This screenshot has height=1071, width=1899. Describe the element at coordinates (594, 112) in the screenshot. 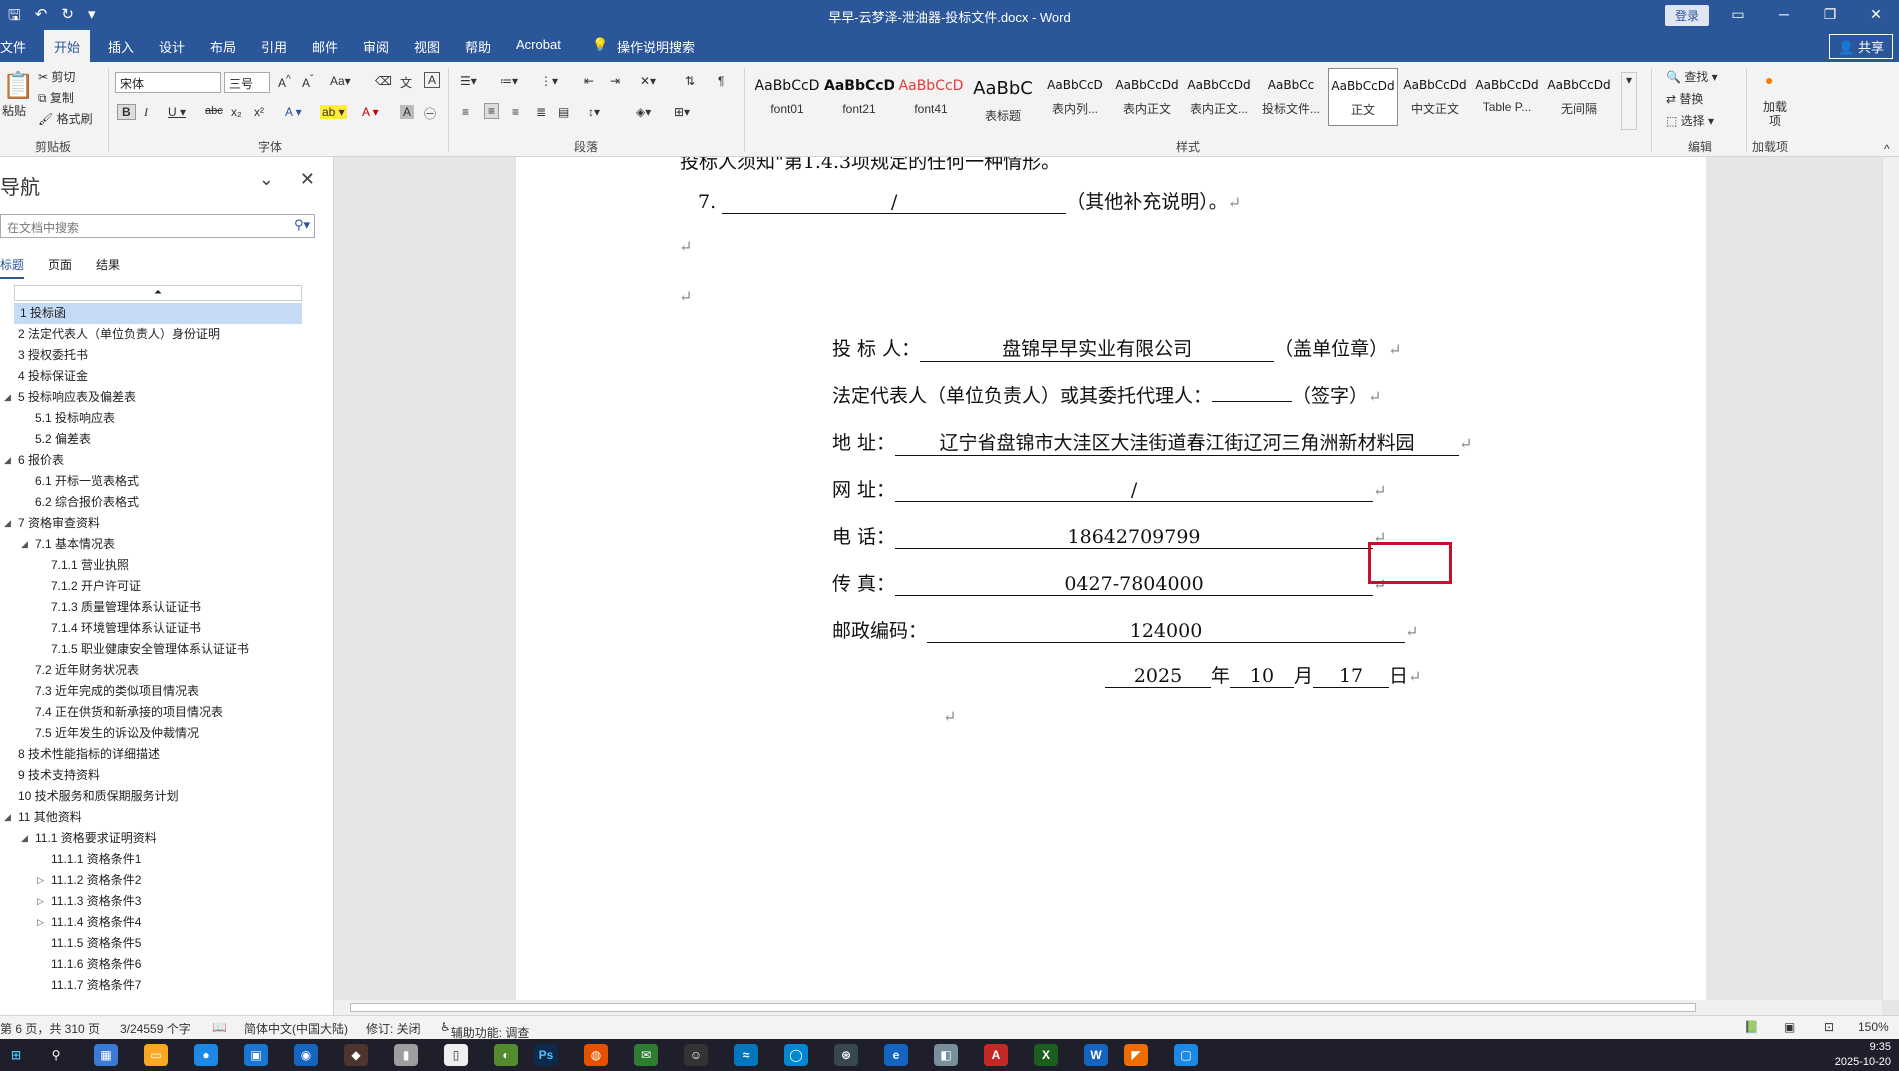

I see `line-spacing-icon: ↕▾` at that location.